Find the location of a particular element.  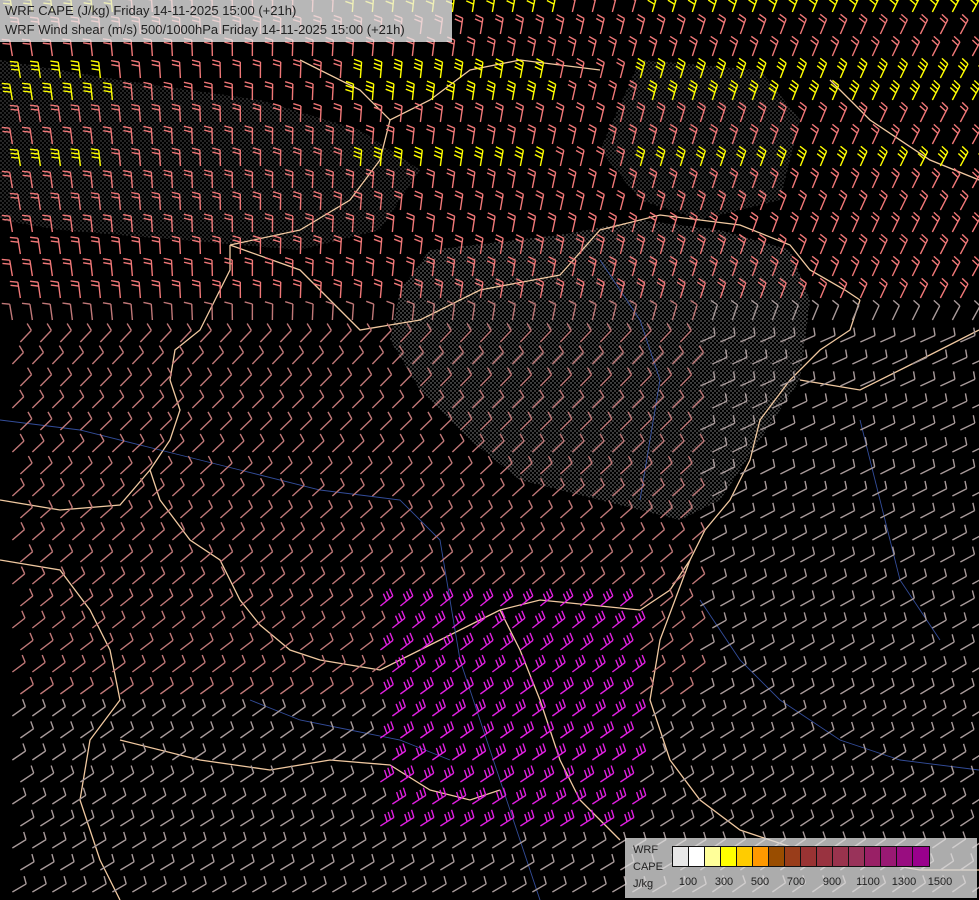

legend-tick-label: 100 is located at coordinates (688, 882).